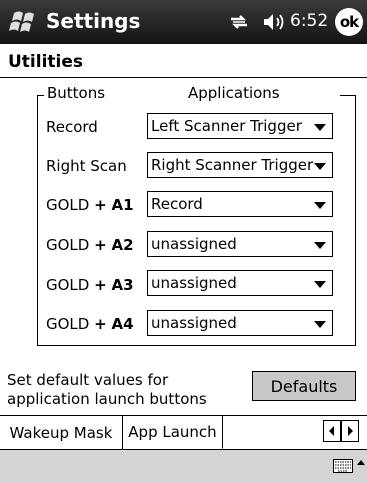 This screenshot has width=367, height=483. I want to click on app-select-gold-a2: unassigned, so click(240, 244).